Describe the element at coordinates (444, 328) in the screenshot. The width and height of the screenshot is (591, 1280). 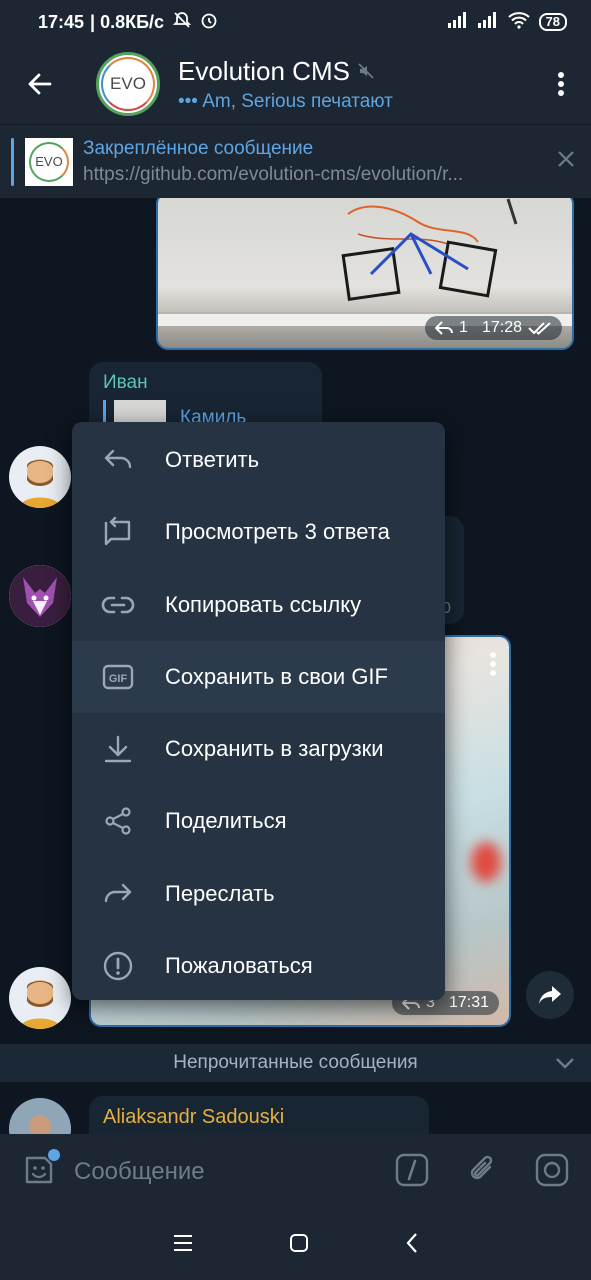
I see `reply-count-icon` at that location.